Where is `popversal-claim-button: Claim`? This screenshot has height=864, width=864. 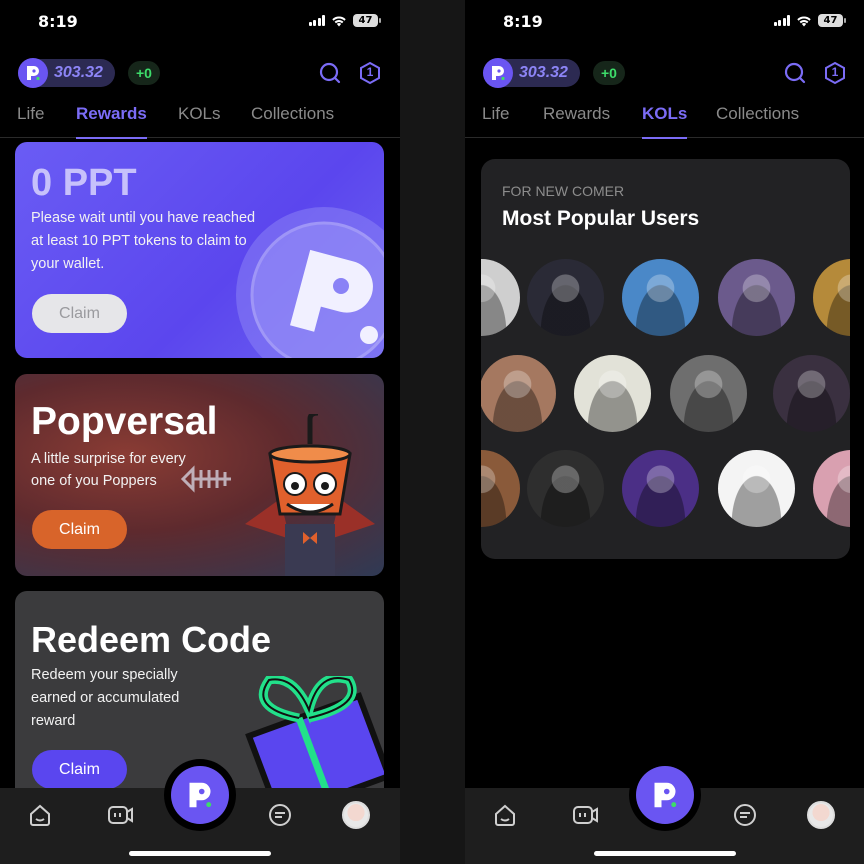
popversal-claim-button: Claim is located at coordinates (79, 529).